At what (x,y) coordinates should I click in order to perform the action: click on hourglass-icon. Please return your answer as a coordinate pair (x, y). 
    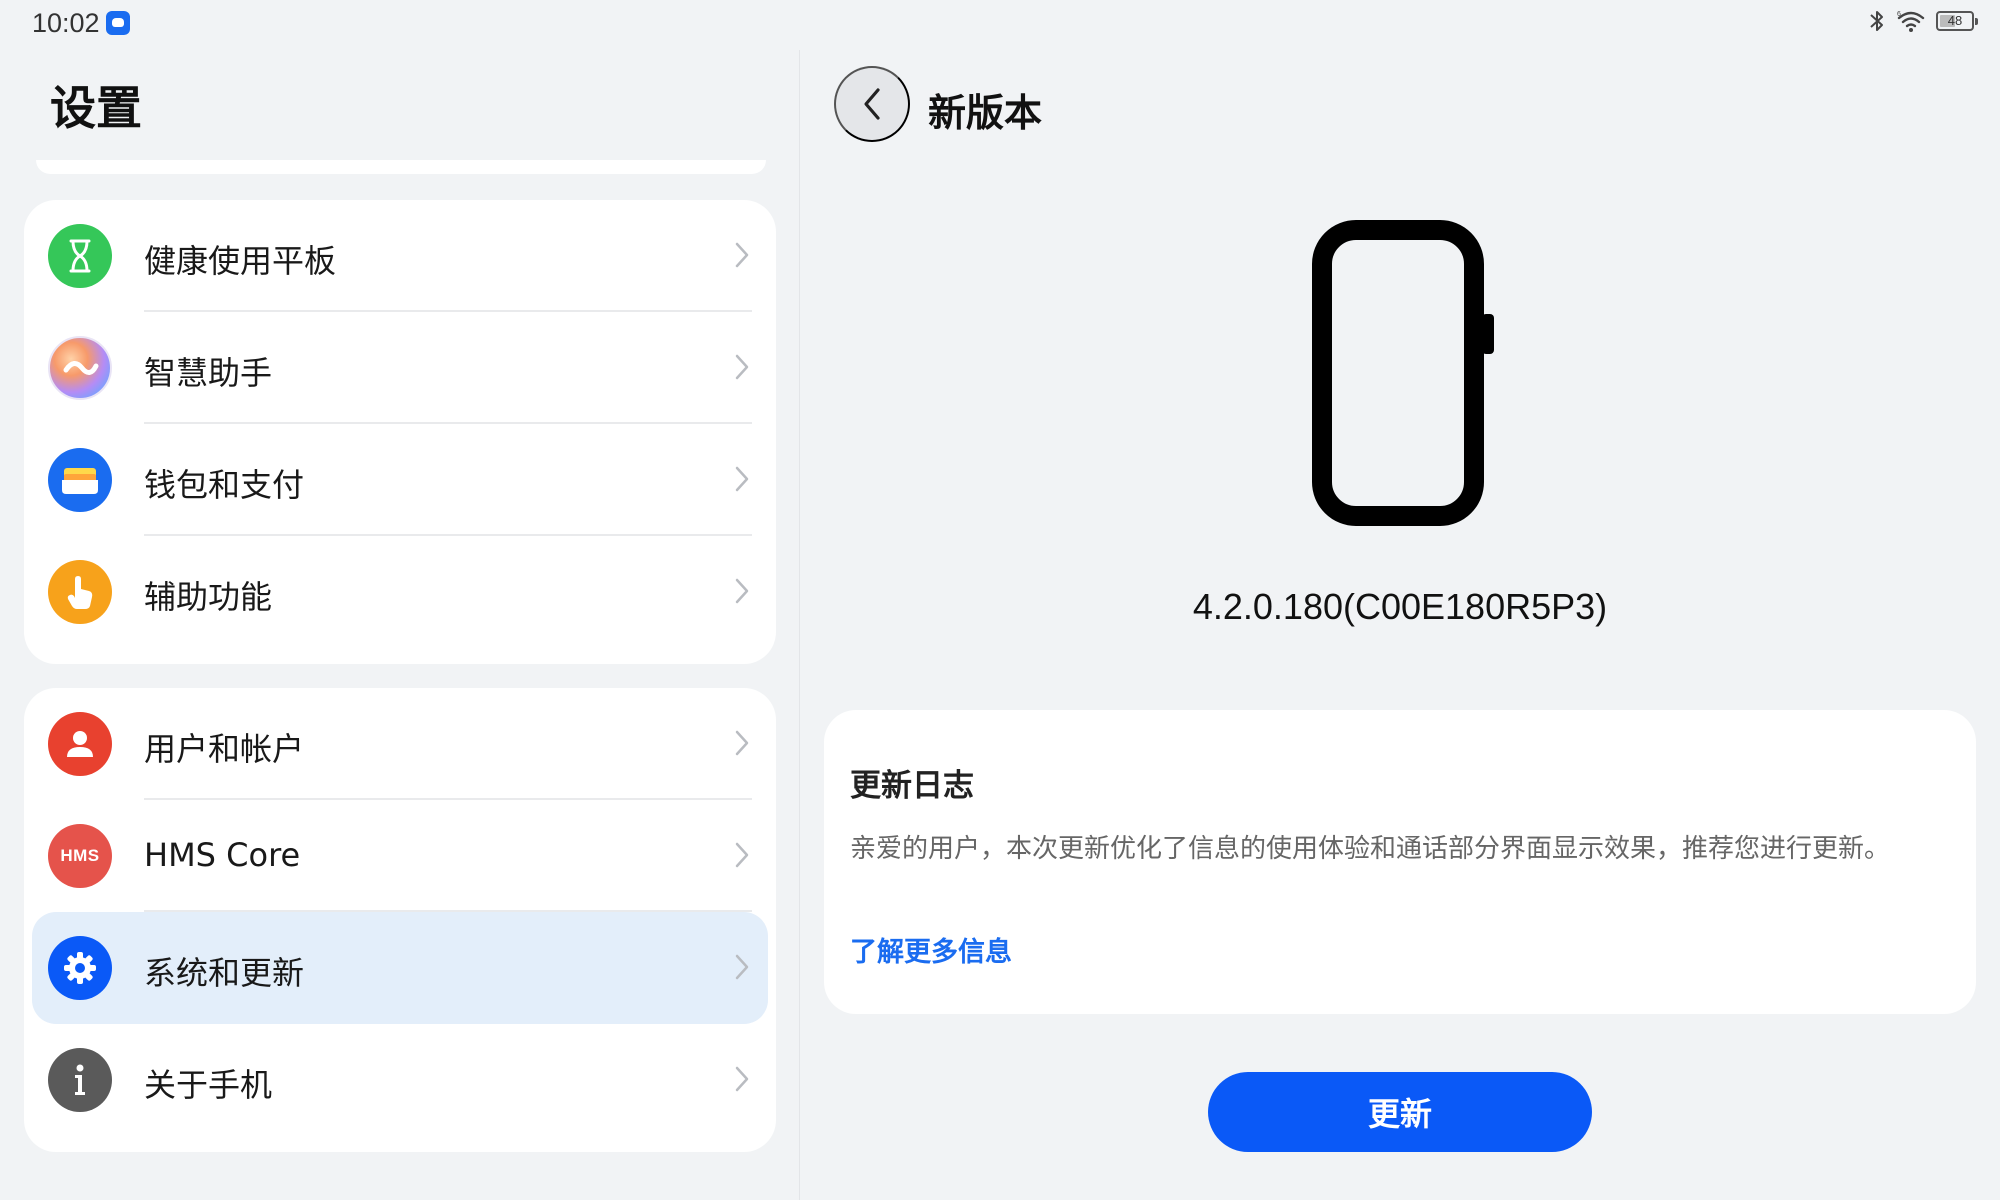
    Looking at the image, I should click on (80, 256).